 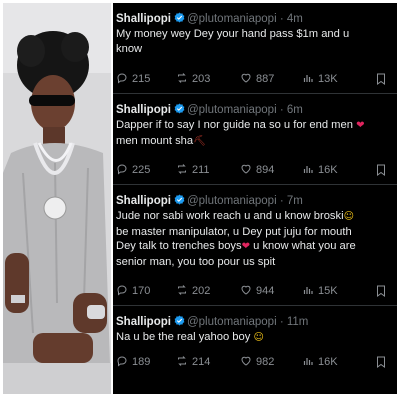 I want to click on tweet-actions: 215 203 887 13K, so click(x=251, y=79).